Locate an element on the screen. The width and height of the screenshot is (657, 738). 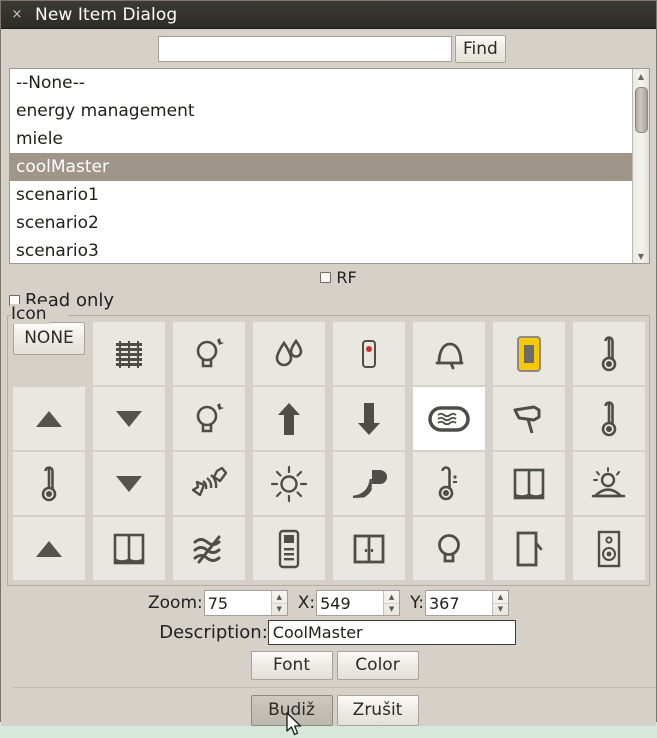
x-input is located at coordinates (350, 603).